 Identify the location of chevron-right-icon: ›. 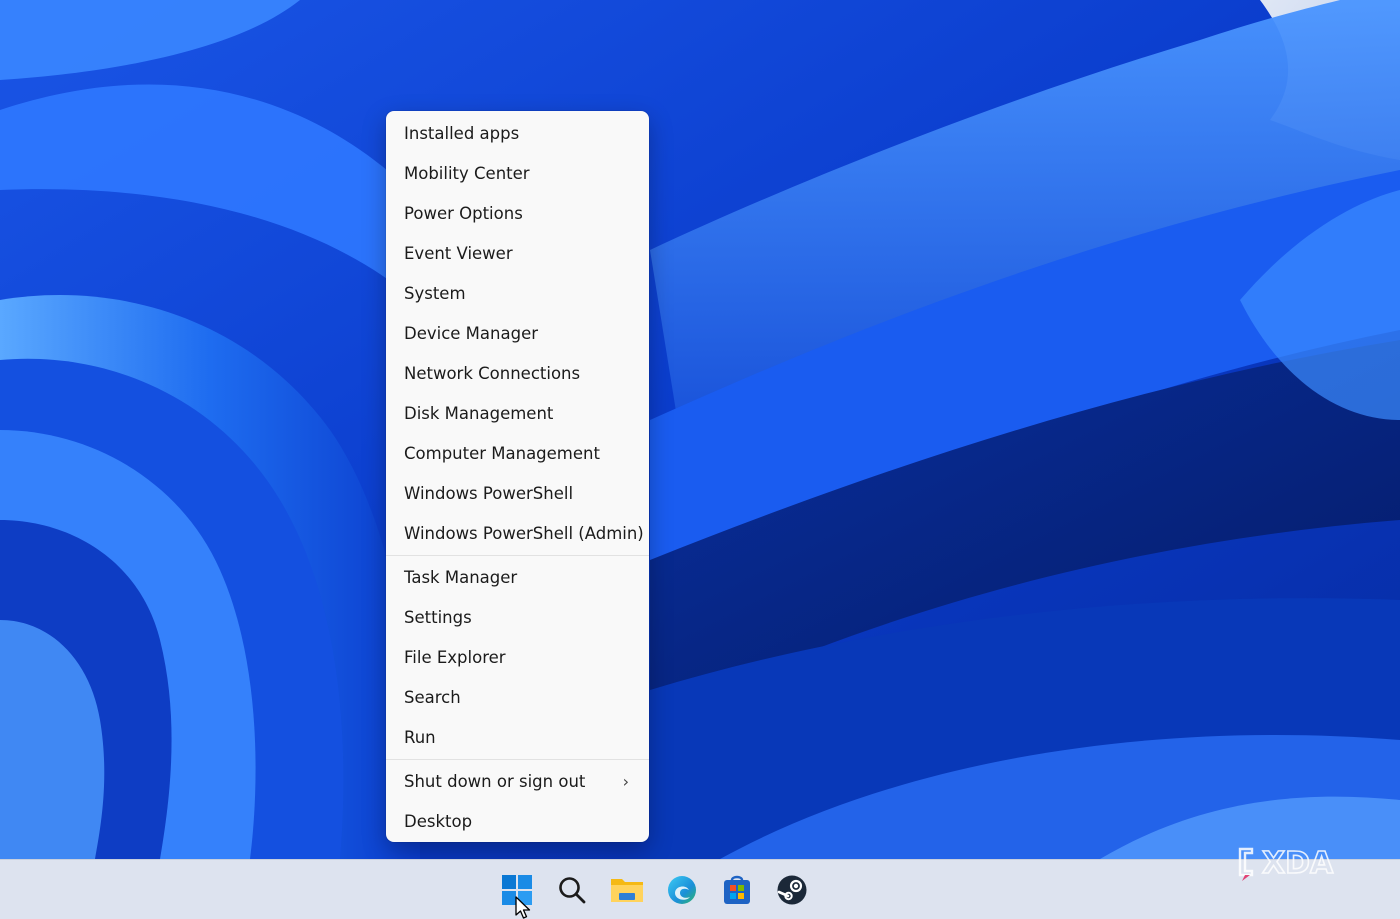
(625, 781).